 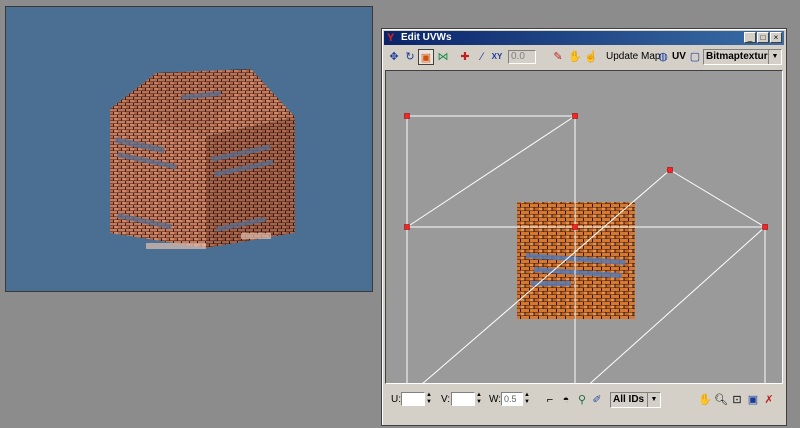 What do you see at coordinates (575, 57) in the screenshot?
I see `hand-icon: ✋` at bounding box center [575, 57].